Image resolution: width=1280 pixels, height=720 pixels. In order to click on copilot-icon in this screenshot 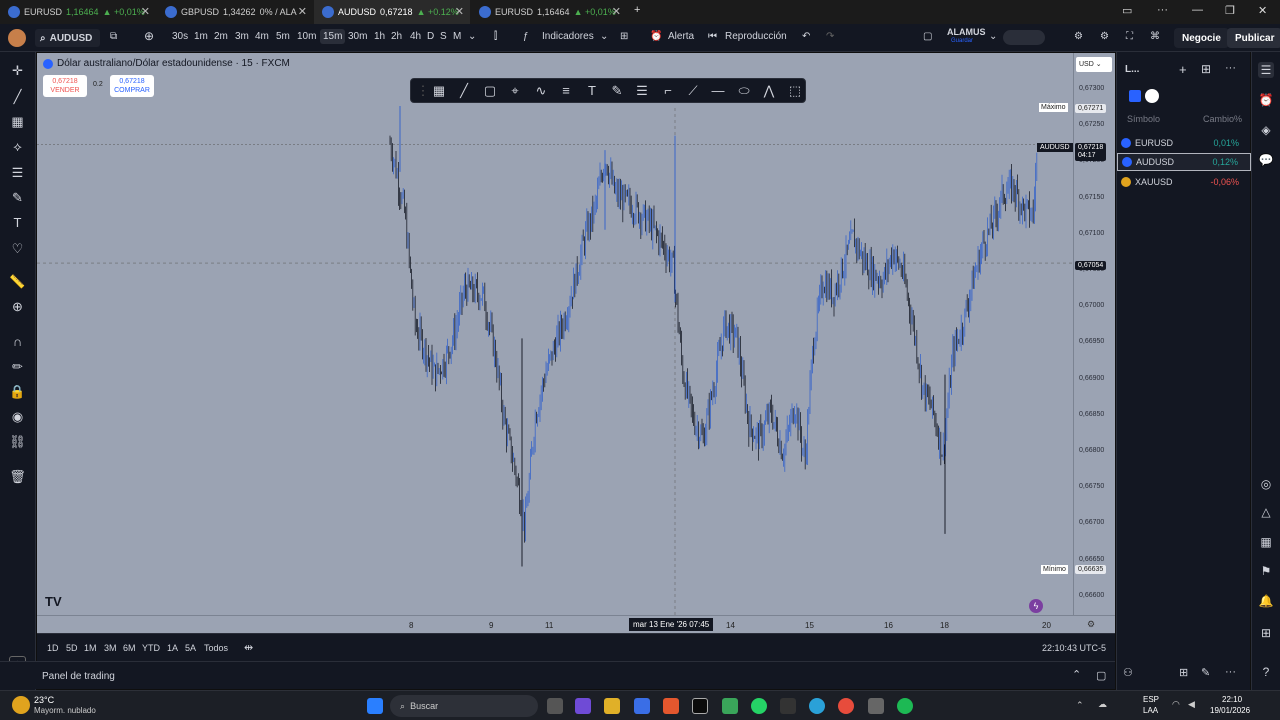, I will do `click(583, 706)`.